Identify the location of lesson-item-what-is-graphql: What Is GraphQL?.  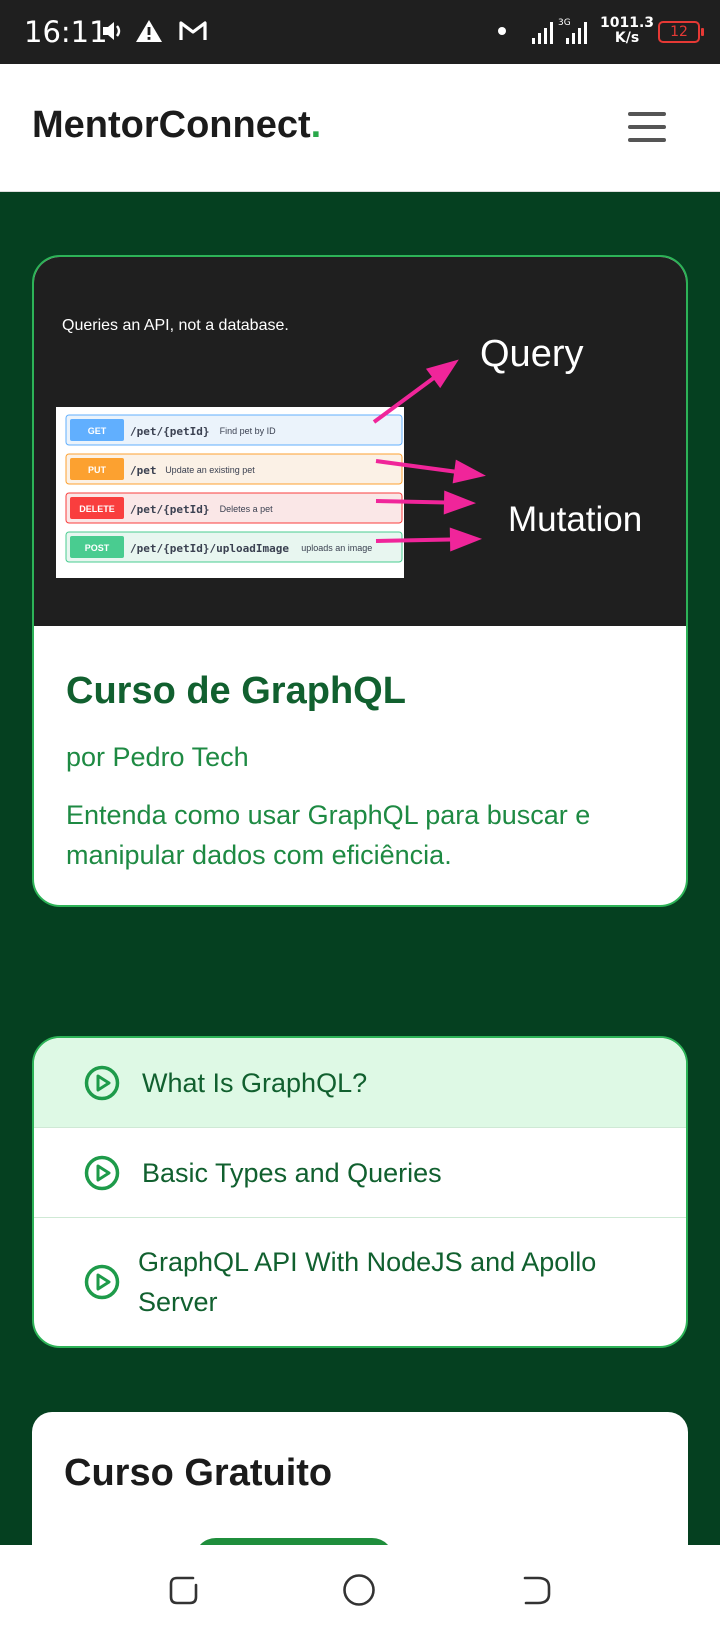
(360, 1083).